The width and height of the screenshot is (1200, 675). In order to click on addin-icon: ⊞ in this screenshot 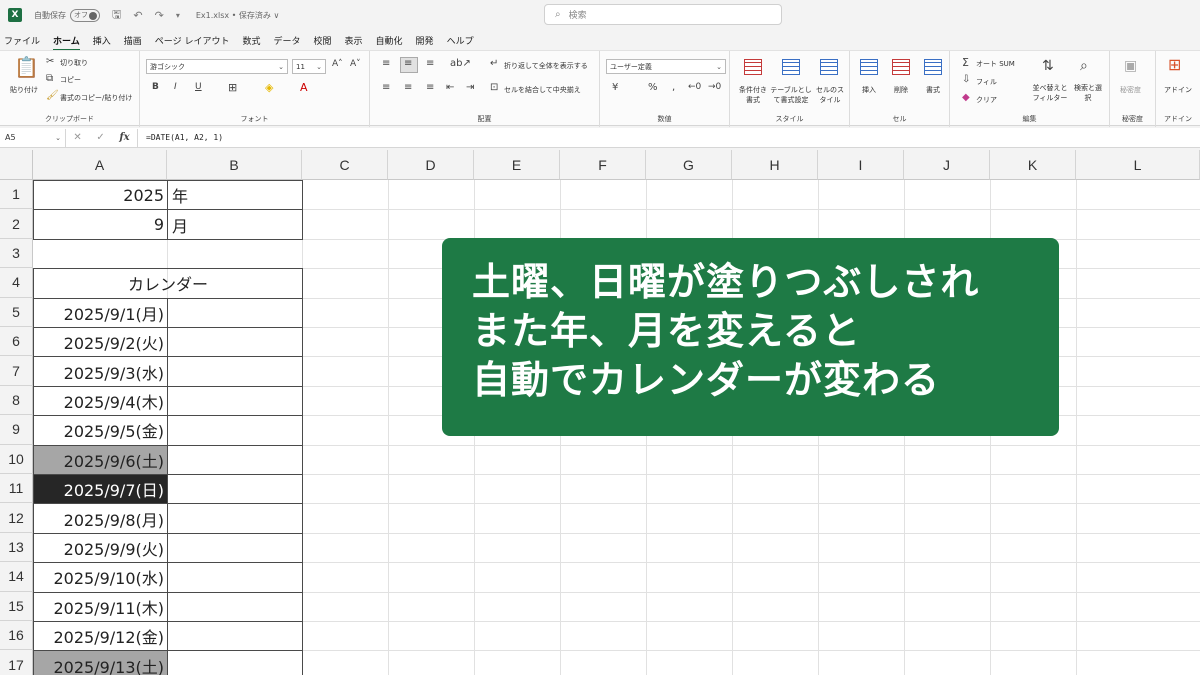, I will do `click(1174, 65)`.